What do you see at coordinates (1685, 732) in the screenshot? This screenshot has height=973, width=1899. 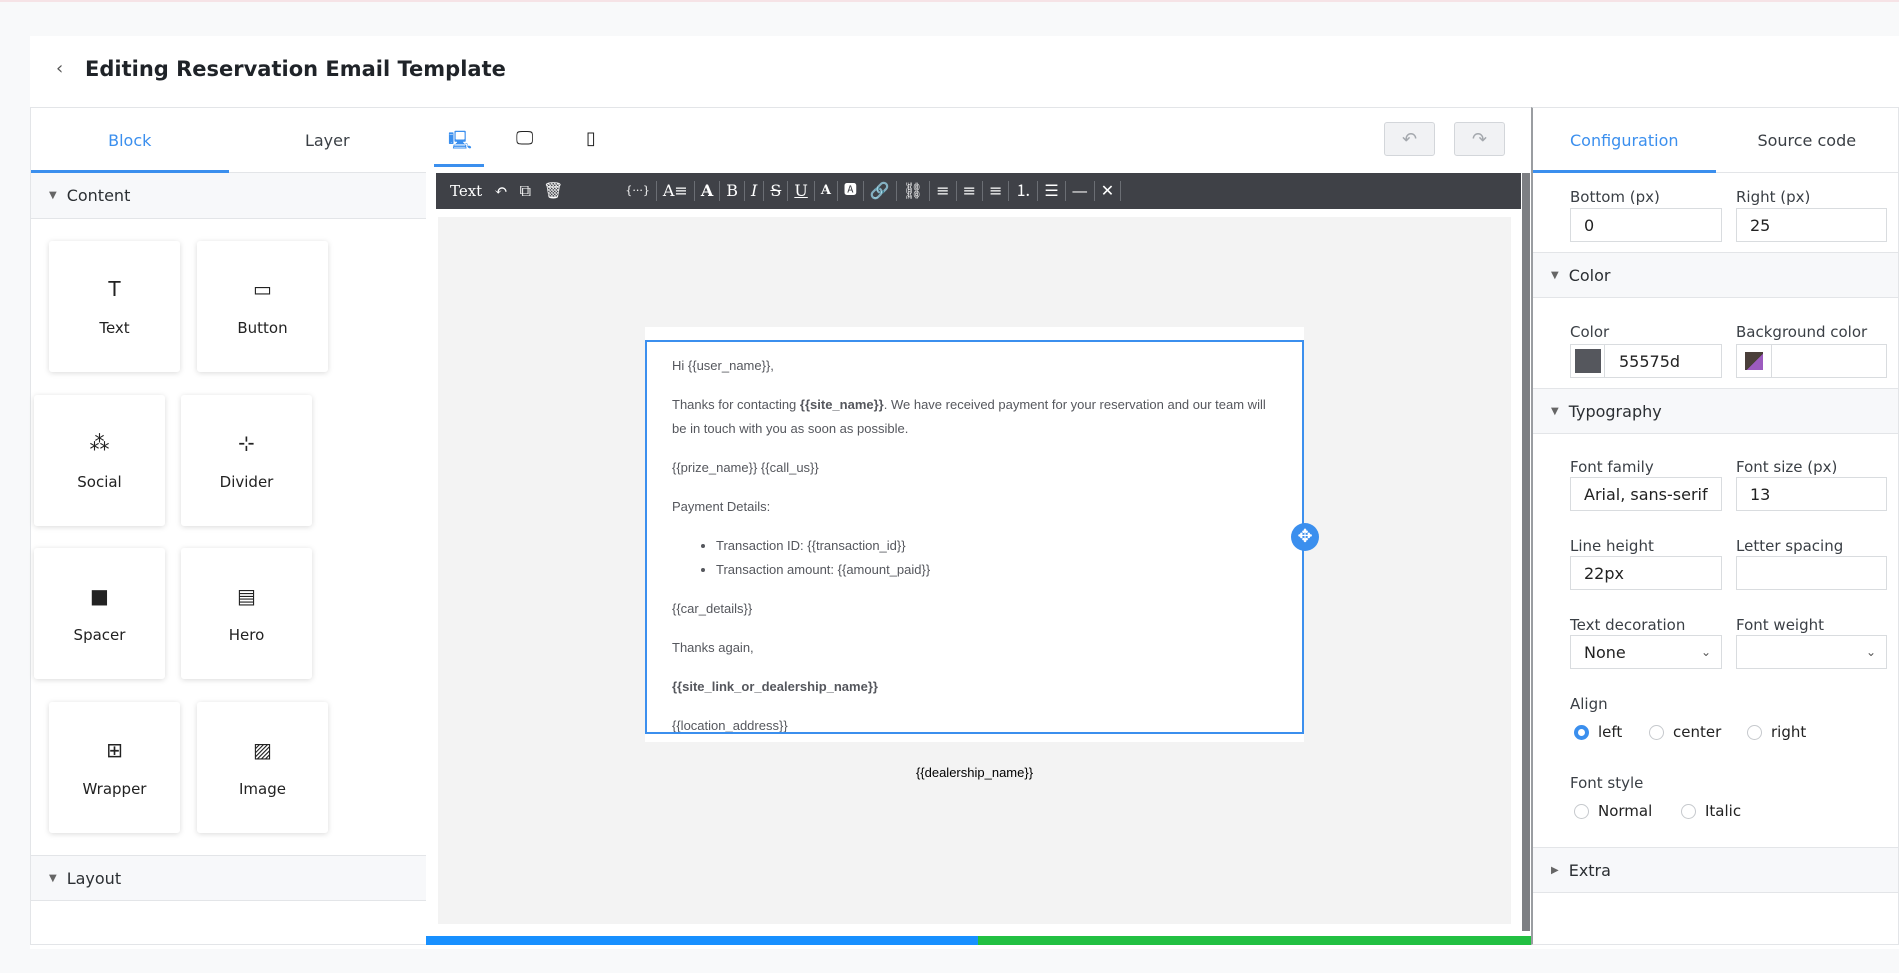 I see `align-center-radio: center` at bounding box center [1685, 732].